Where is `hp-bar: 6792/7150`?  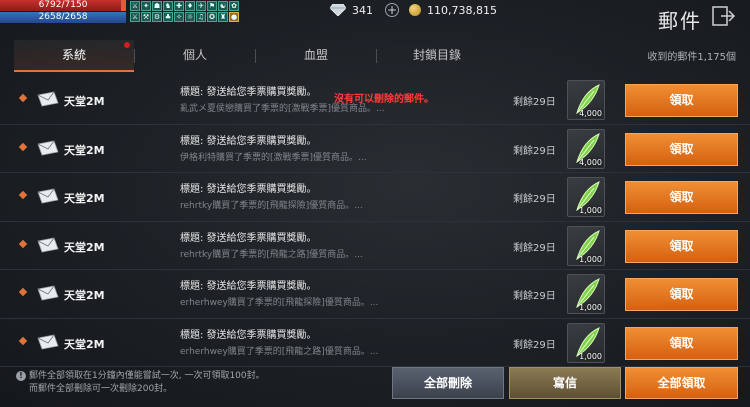 hp-bar: 6792/7150 is located at coordinates (63, 5).